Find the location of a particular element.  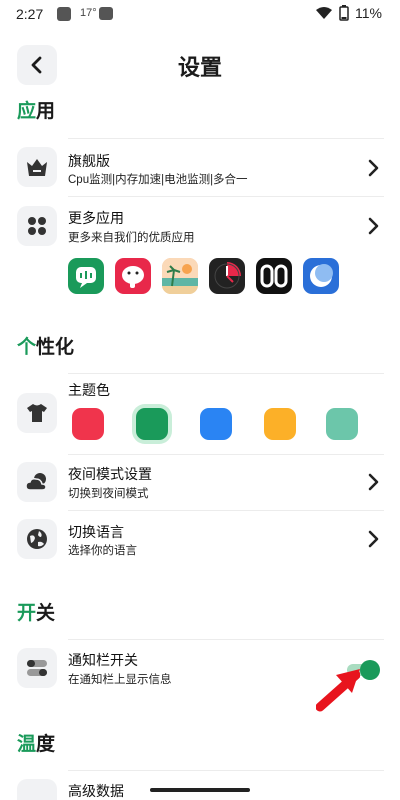

theme-color-title: 主题色 is located at coordinates (89, 390).